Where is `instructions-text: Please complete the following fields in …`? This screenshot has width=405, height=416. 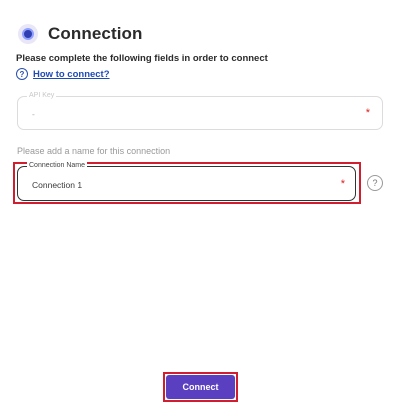 instructions-text: Please complete the following fields in … is located at coordinates (142, 58).